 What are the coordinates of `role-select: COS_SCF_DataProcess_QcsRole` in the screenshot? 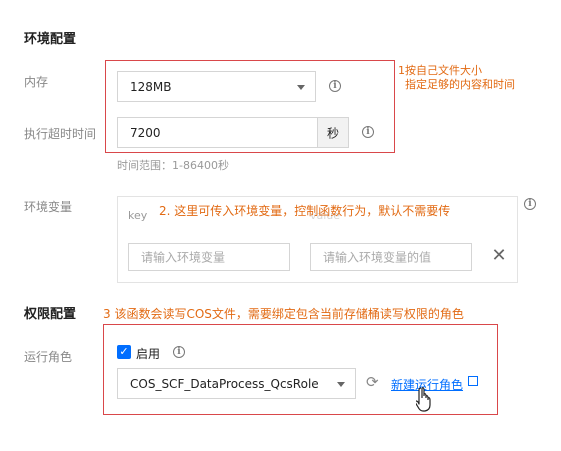 It's located at (236, 383).